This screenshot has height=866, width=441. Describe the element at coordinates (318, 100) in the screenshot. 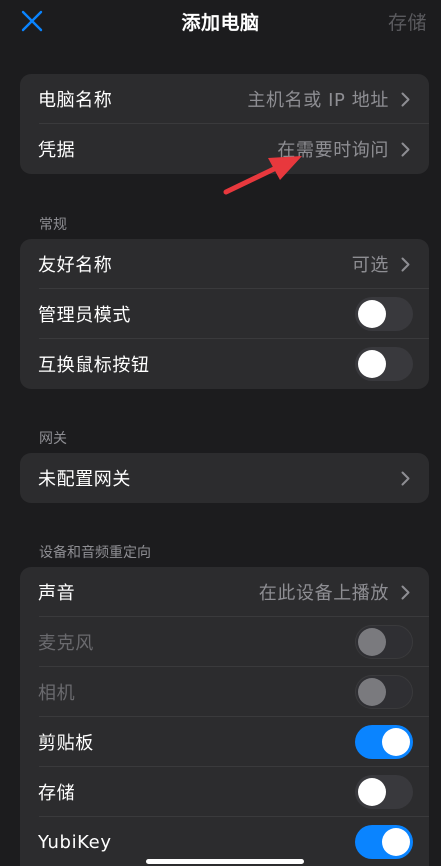

I see `pc-name-value: 主机名或 IP 地址` at that location.